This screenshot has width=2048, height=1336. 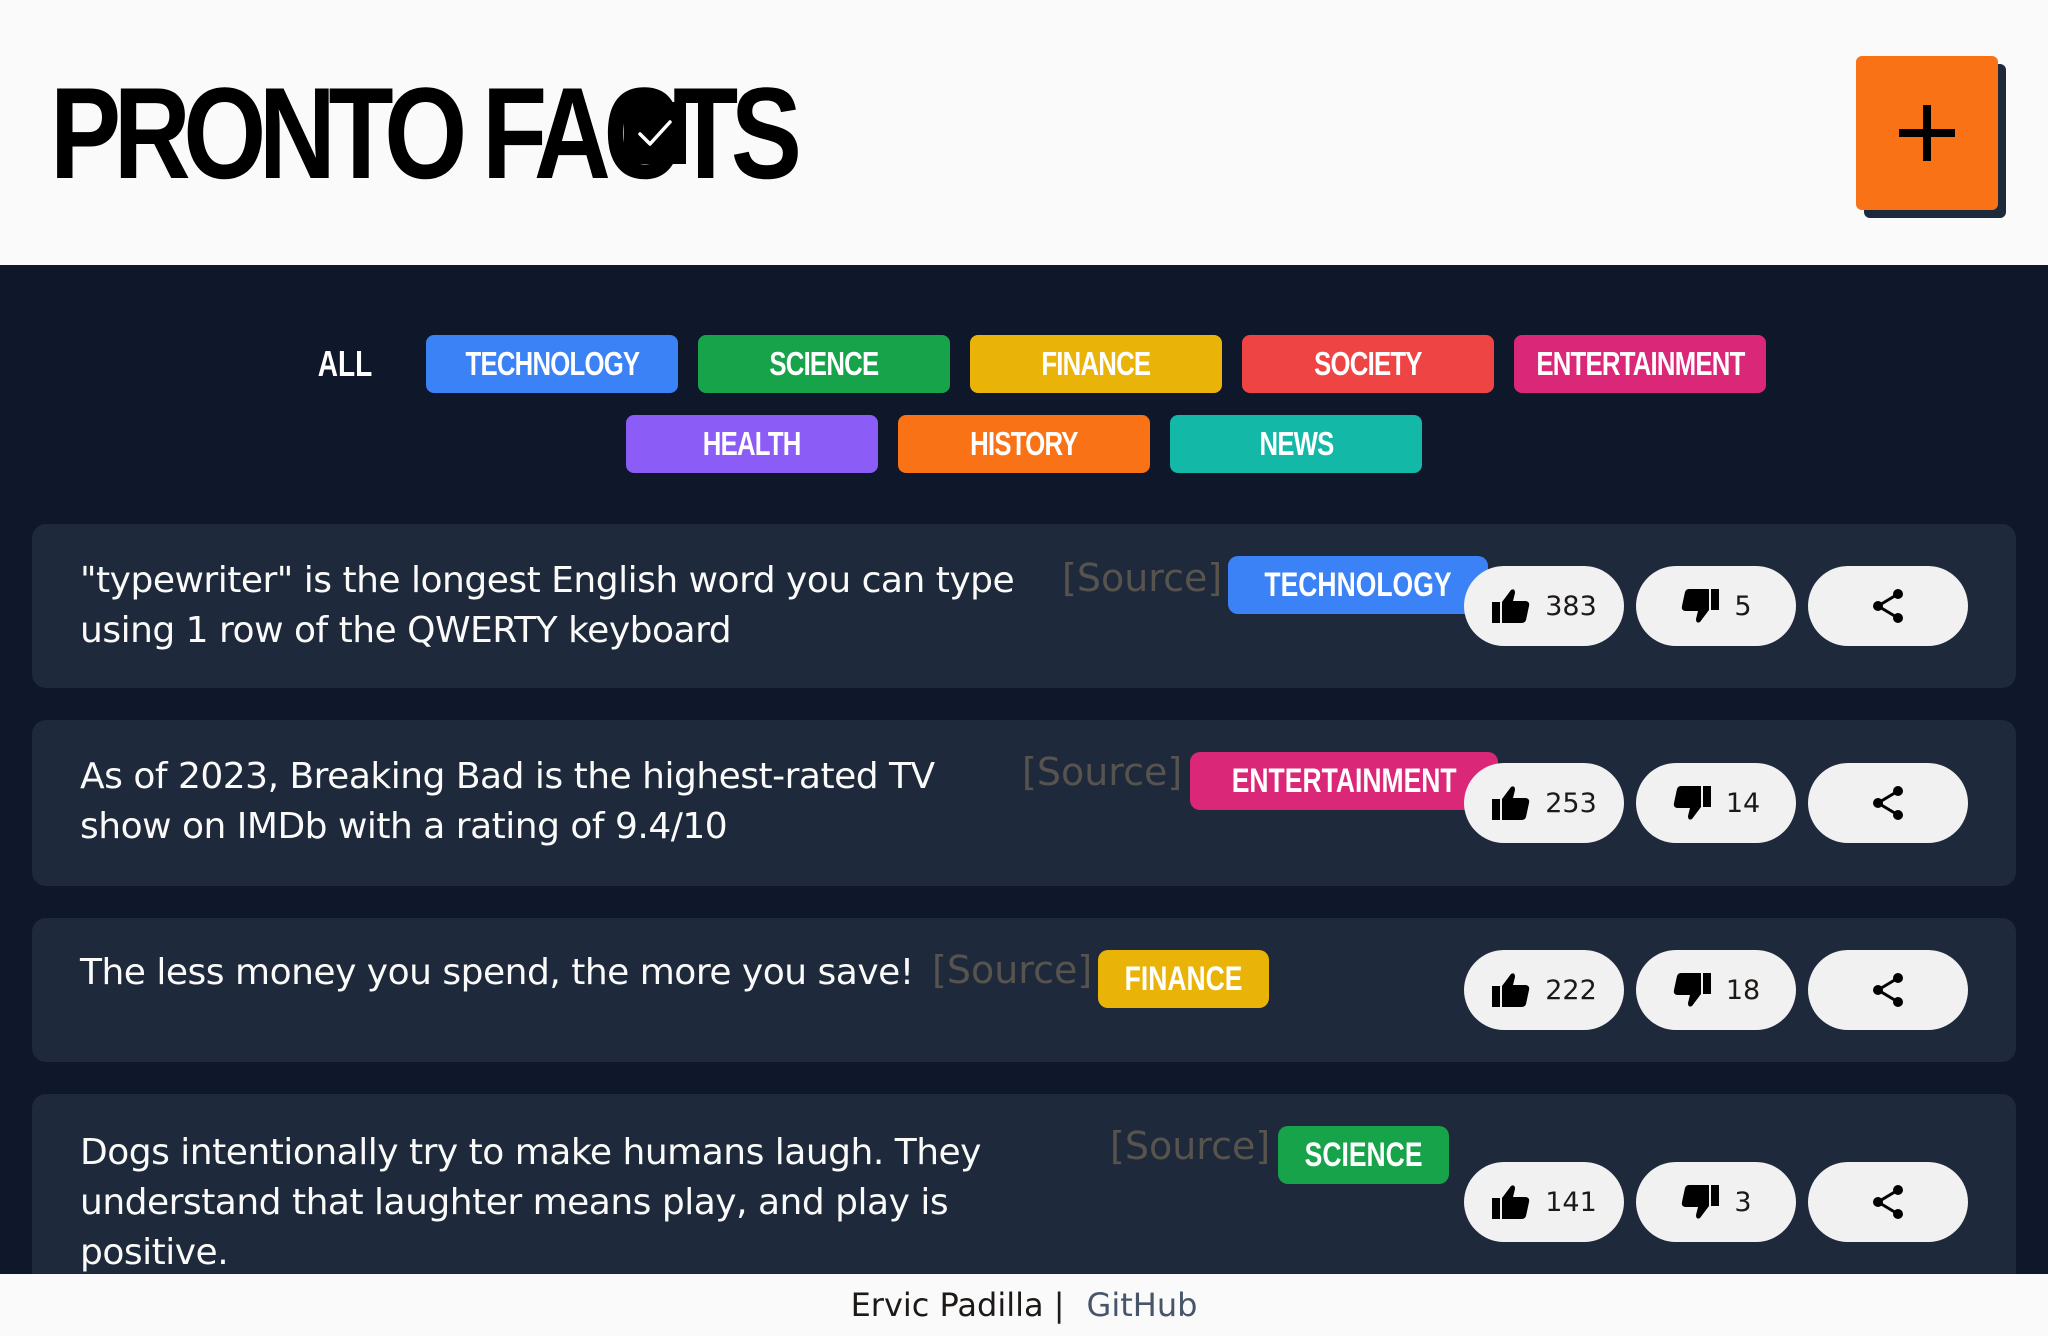 What do you see at coordinates (1096, 364) in the screenshot?
I see `category-finance: FINANCE` at bounding box center [1096, 364].